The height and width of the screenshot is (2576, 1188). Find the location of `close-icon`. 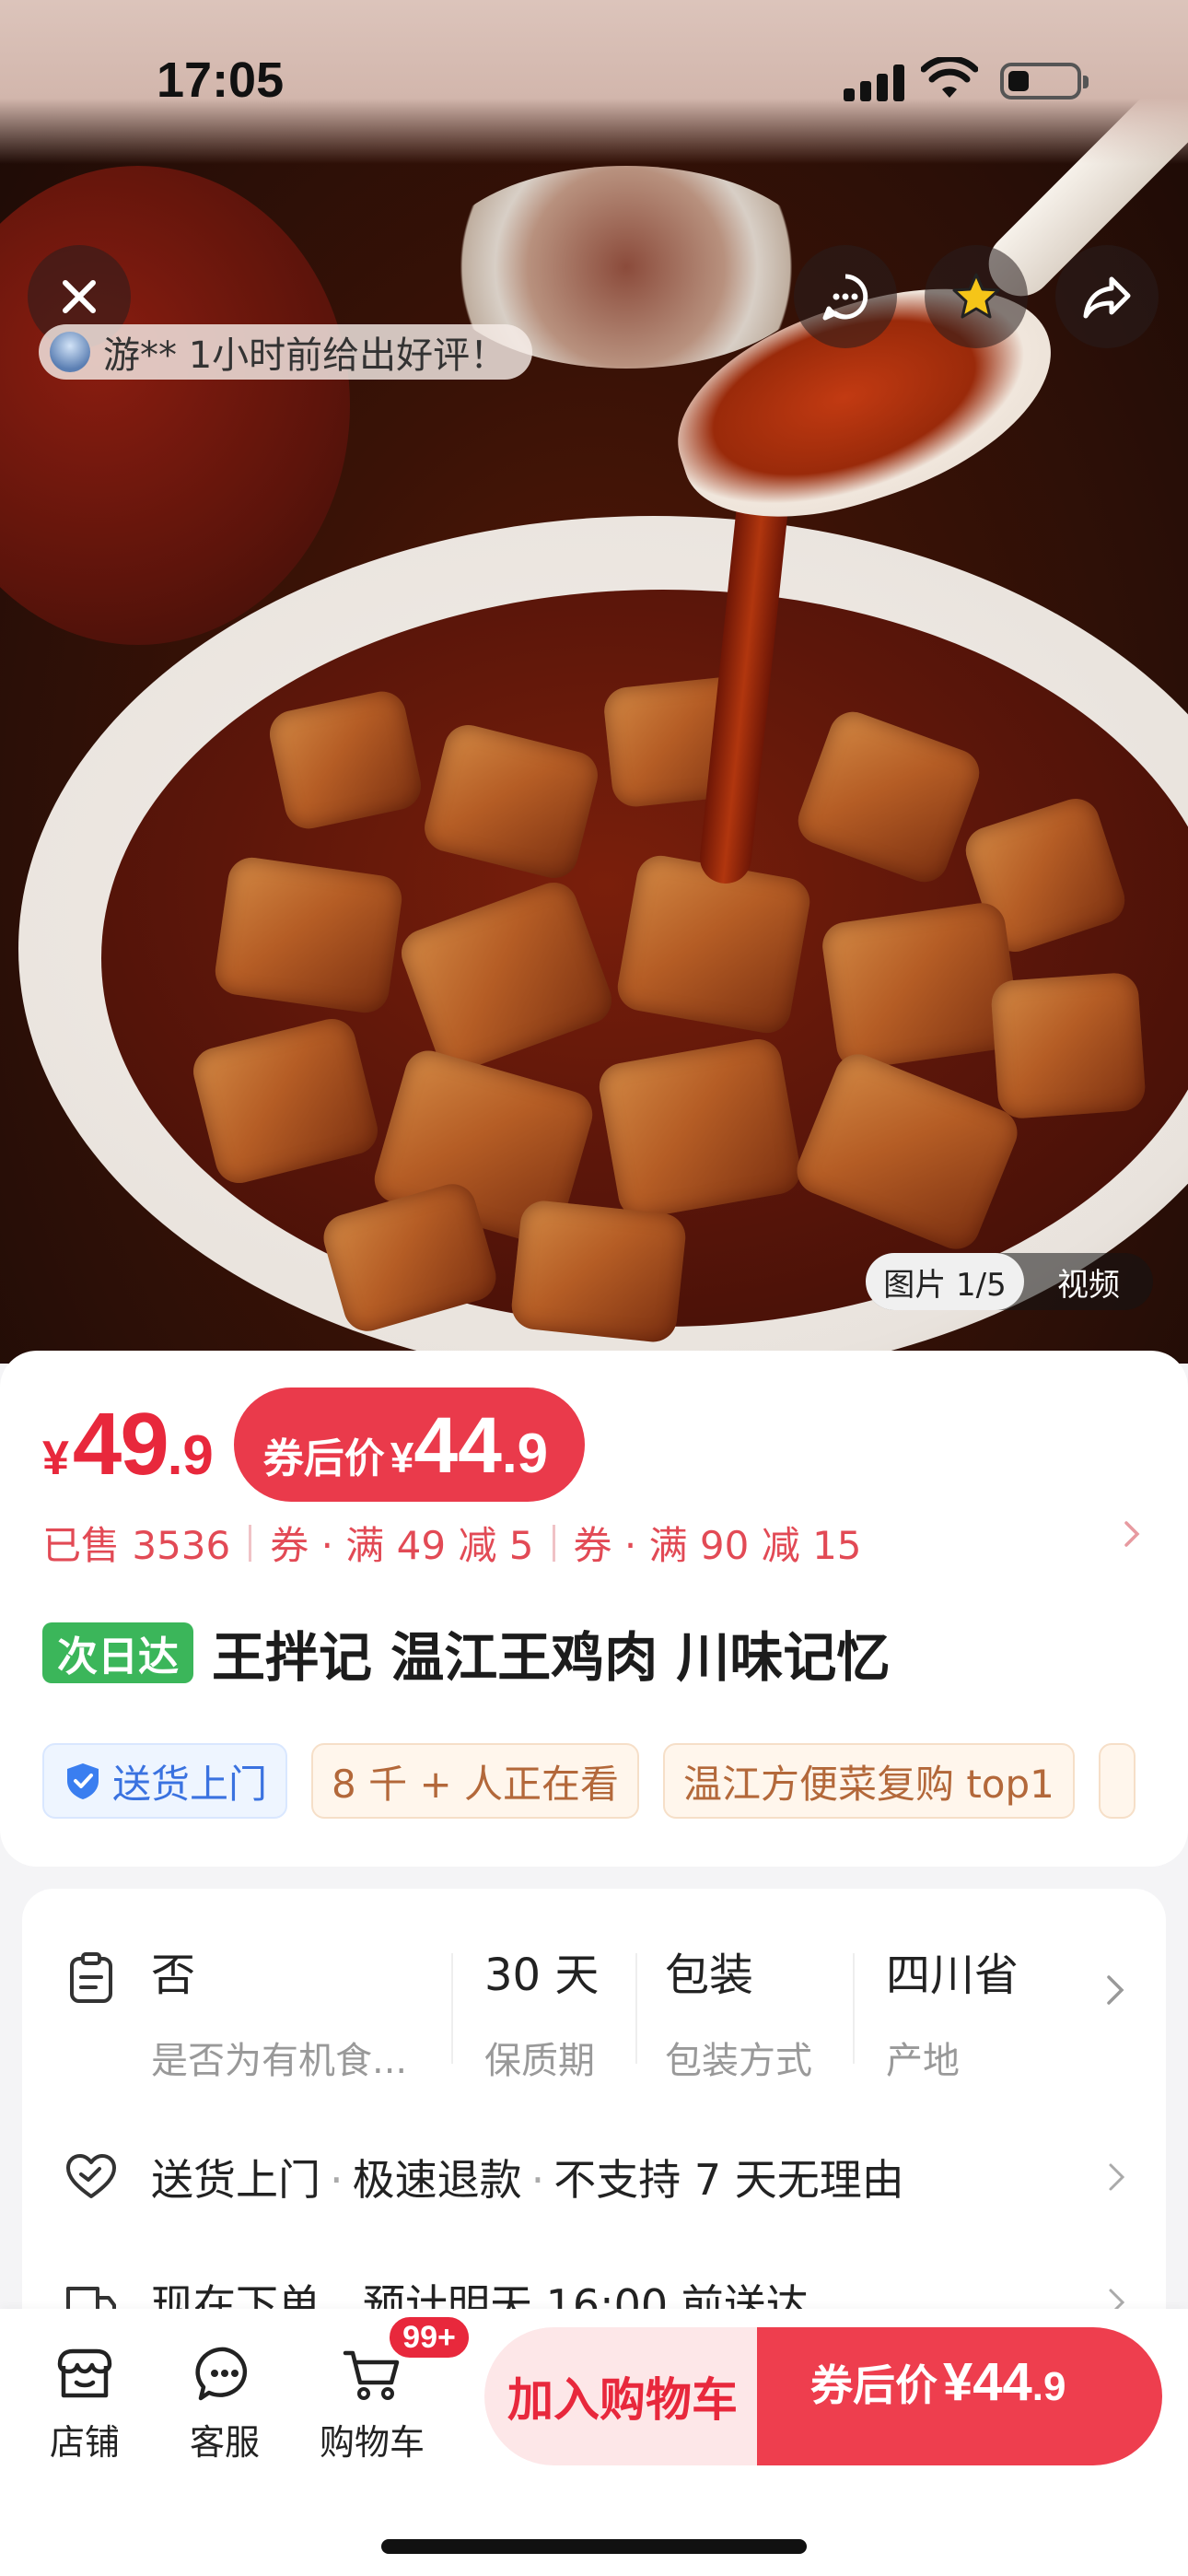

close-icon is located at coordinates (79, 296).